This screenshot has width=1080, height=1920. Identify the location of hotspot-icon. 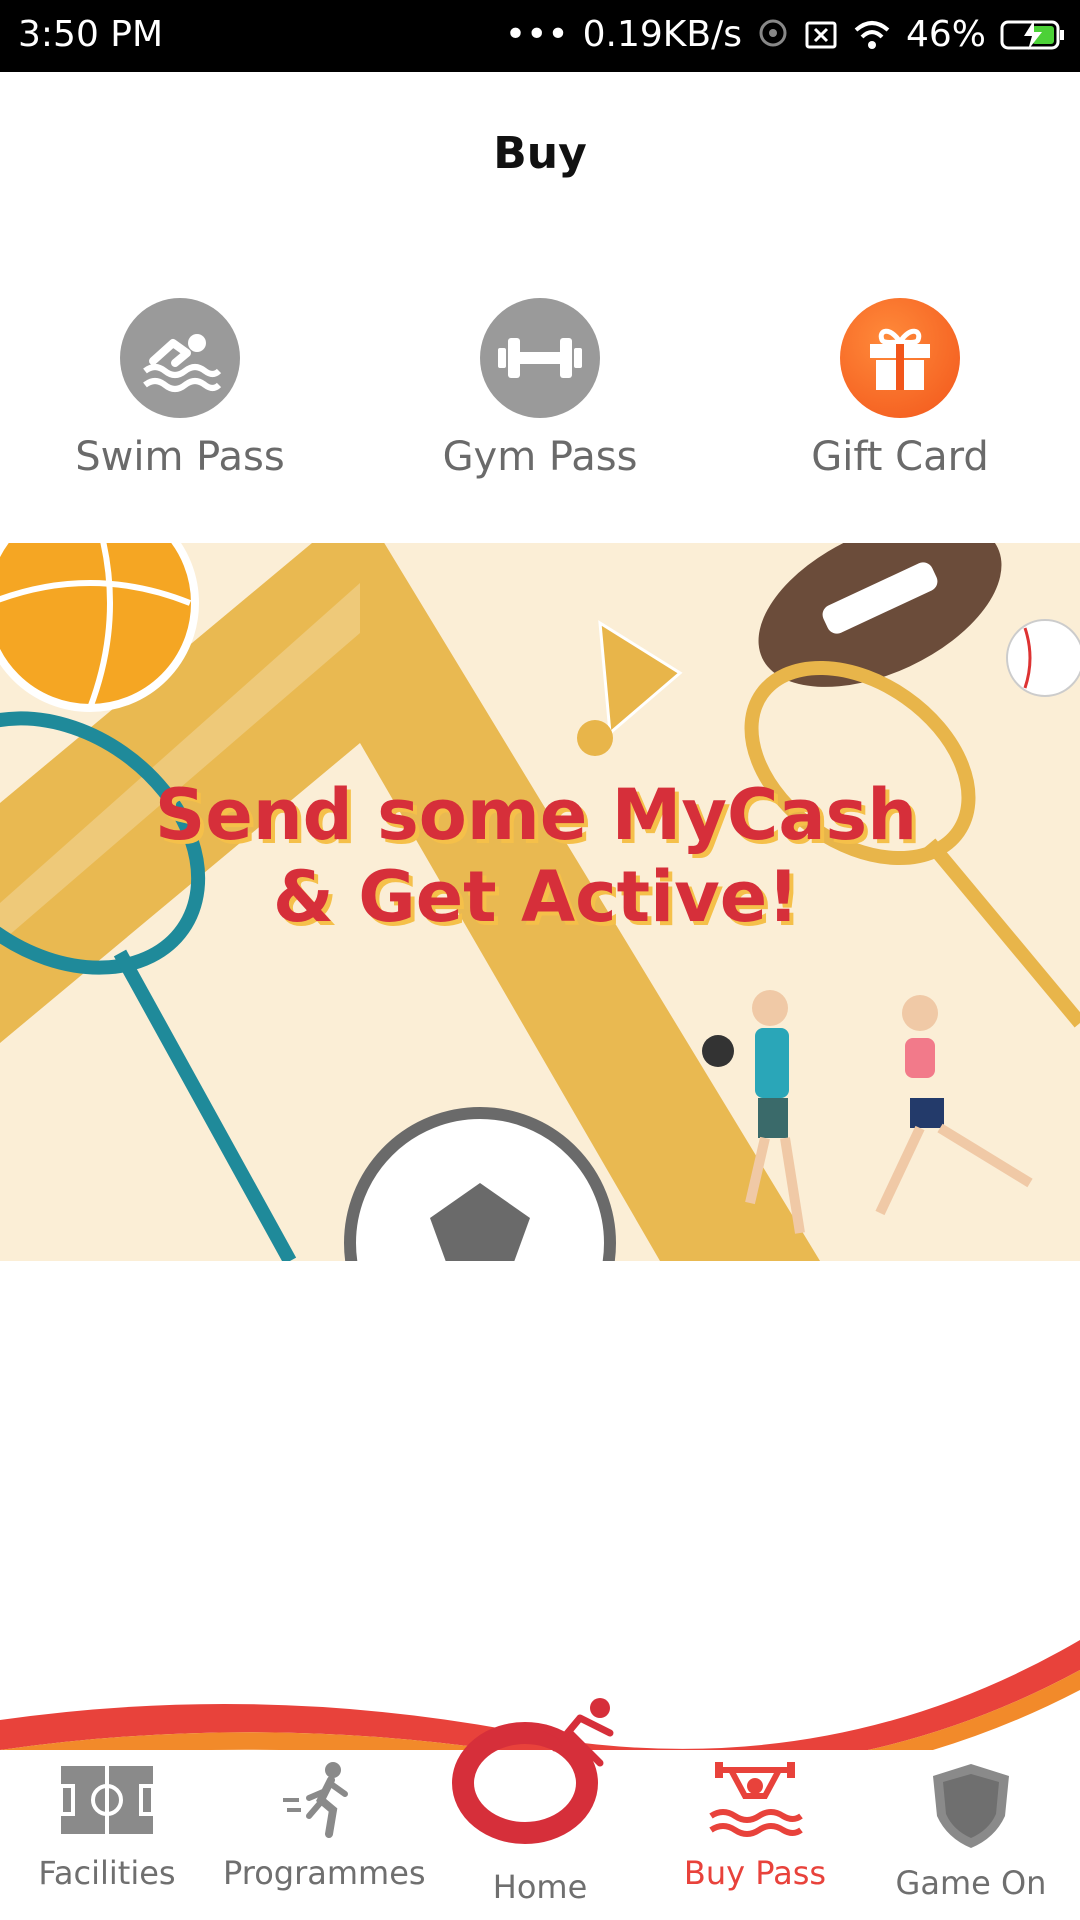
(773, 32).